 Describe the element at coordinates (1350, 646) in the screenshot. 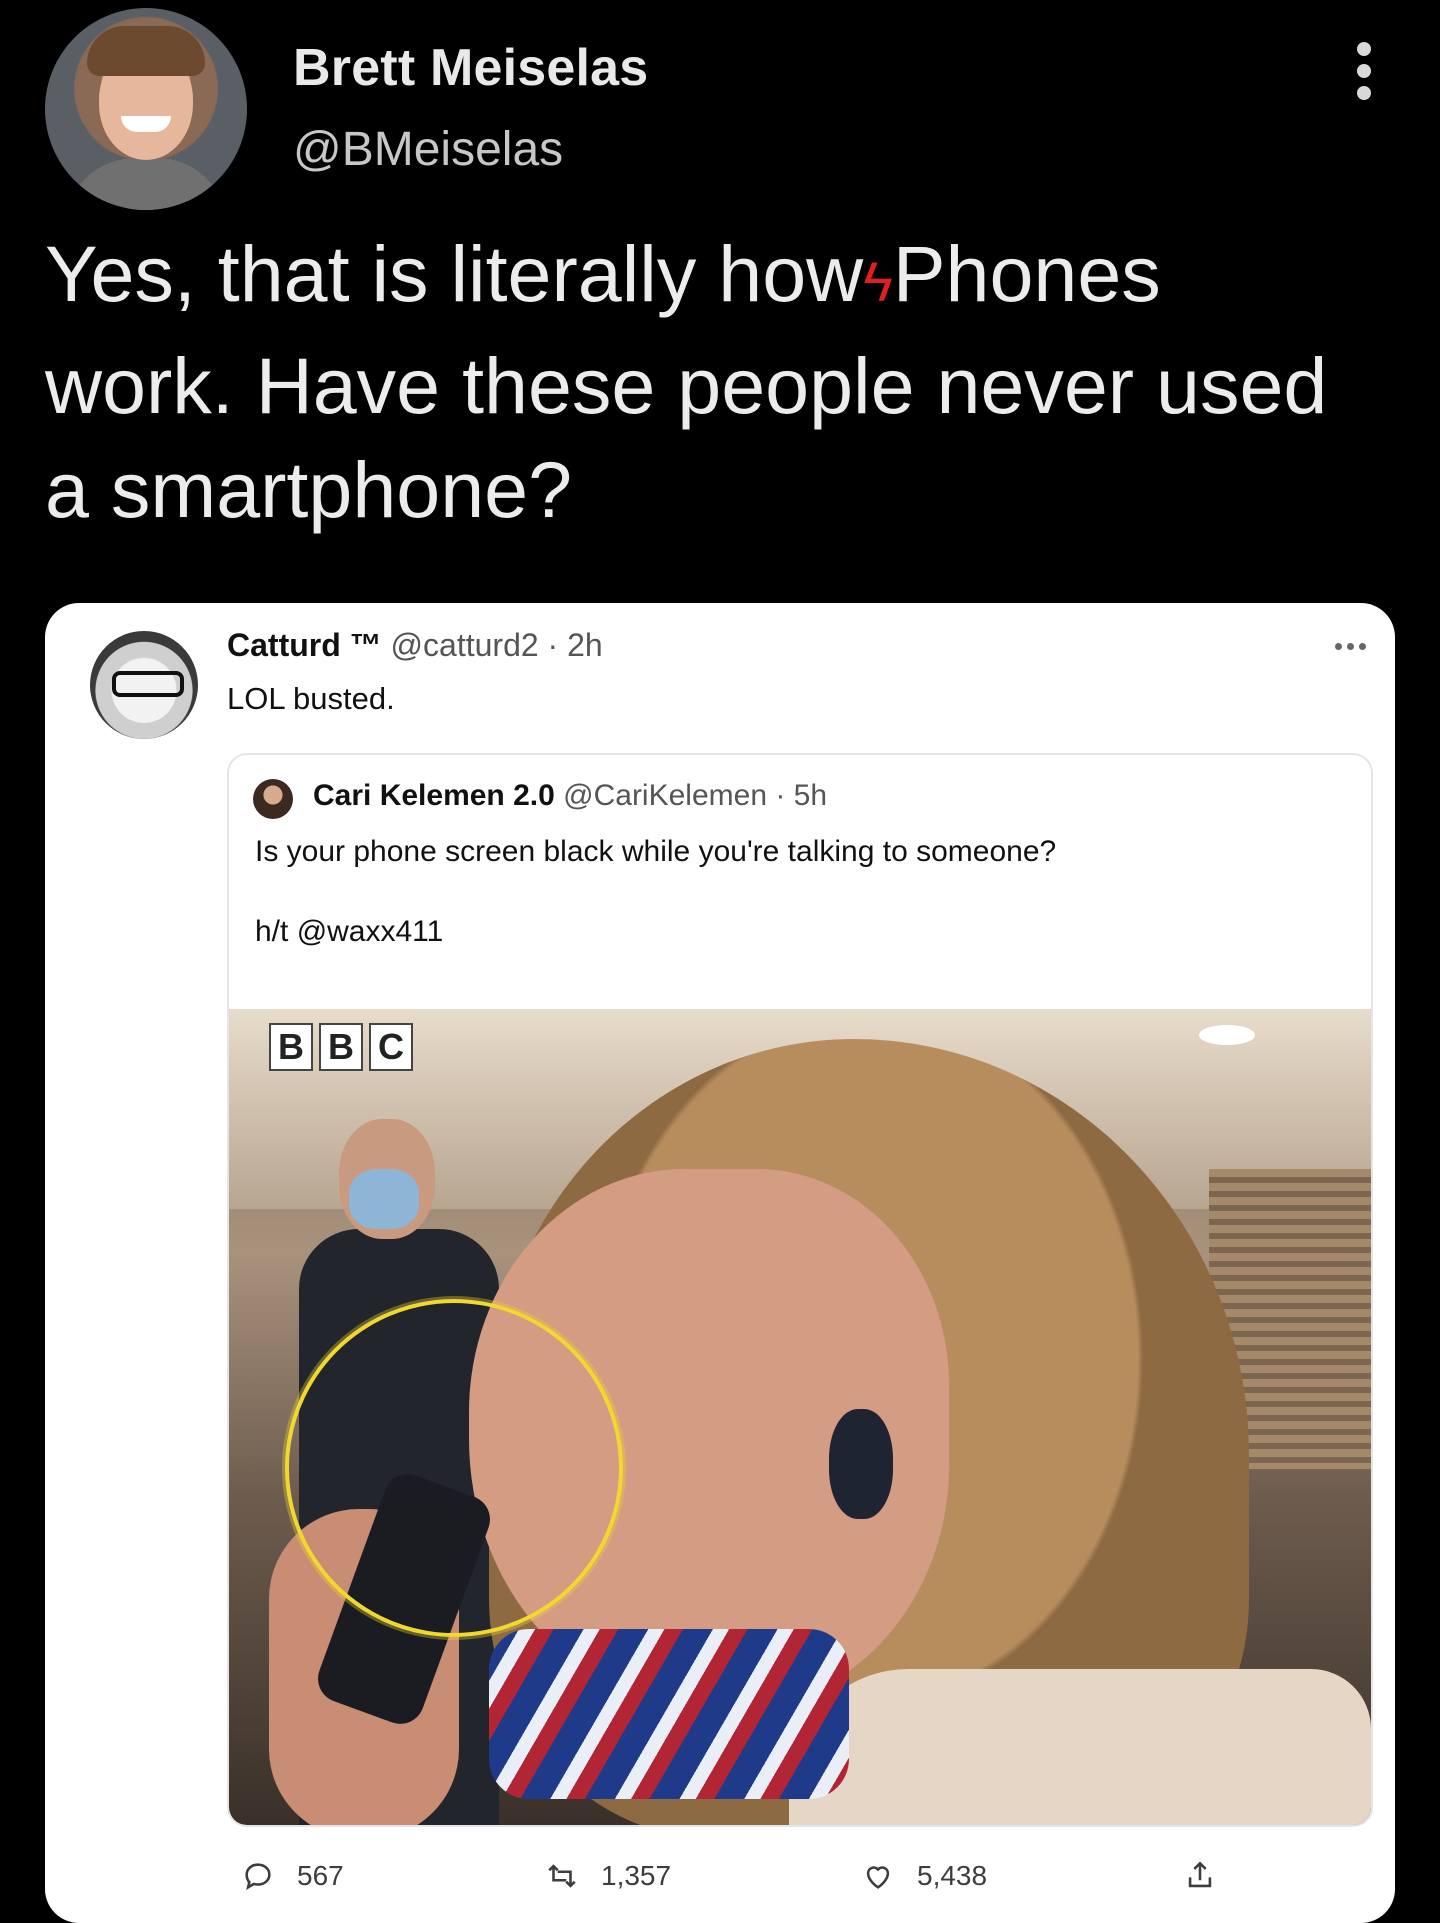

I see `more-horizontal-icon` at that location.